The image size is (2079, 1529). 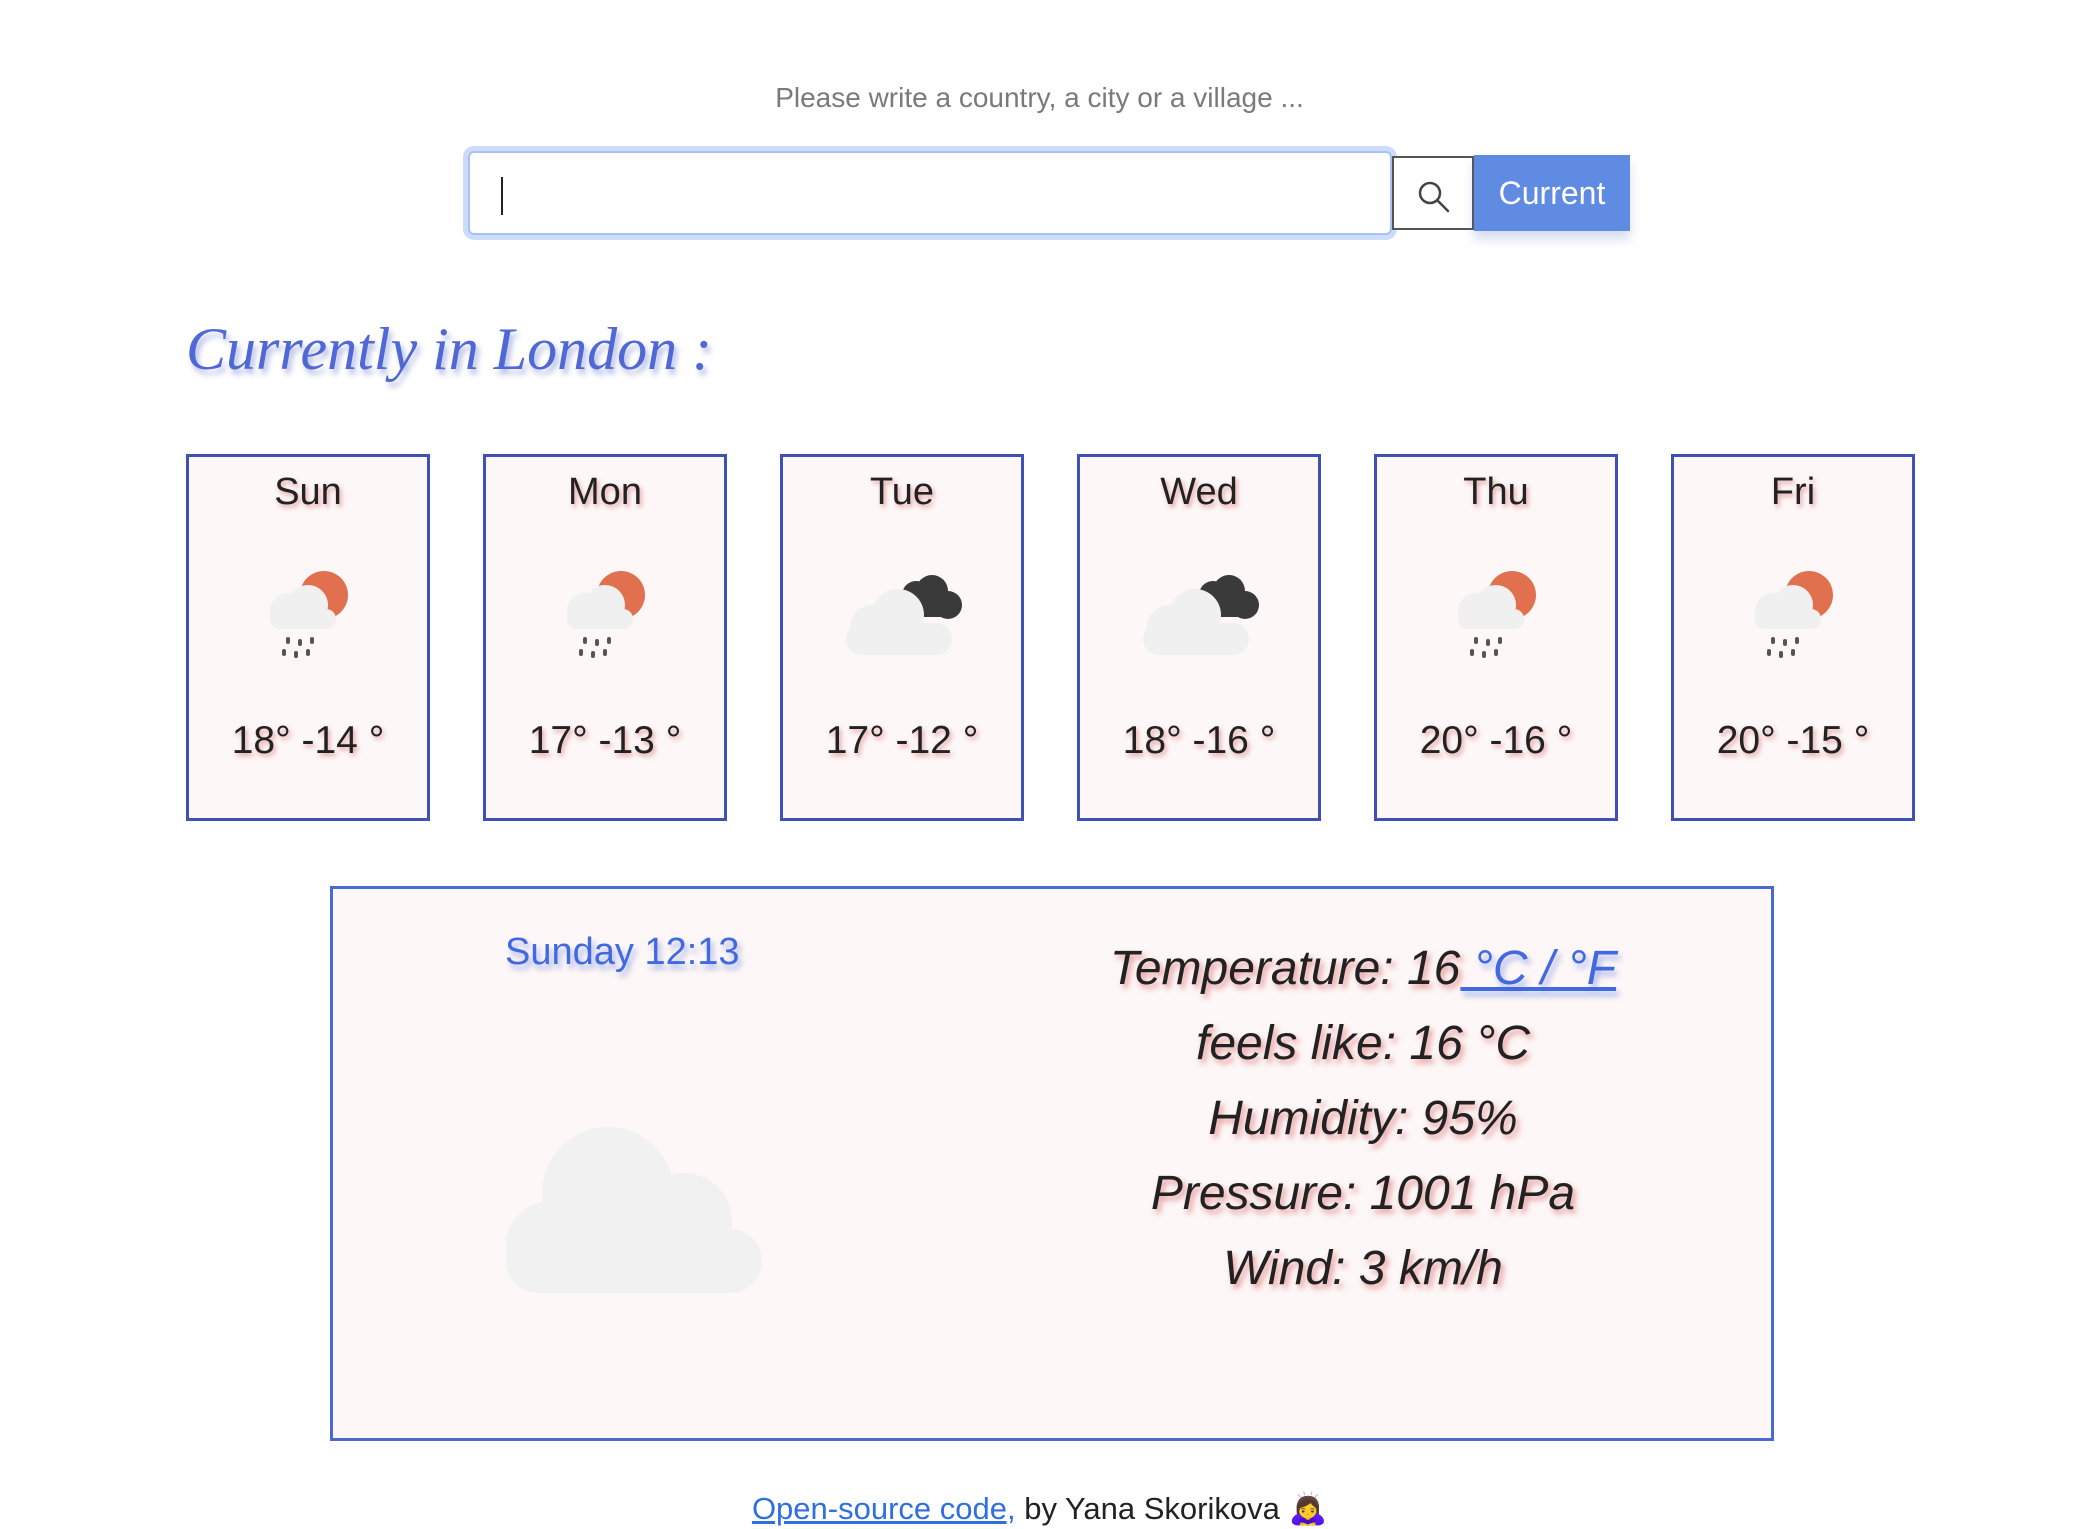 I want to click on forecast-card: Thu 20° -16 °, so click(x=1496, y=637).